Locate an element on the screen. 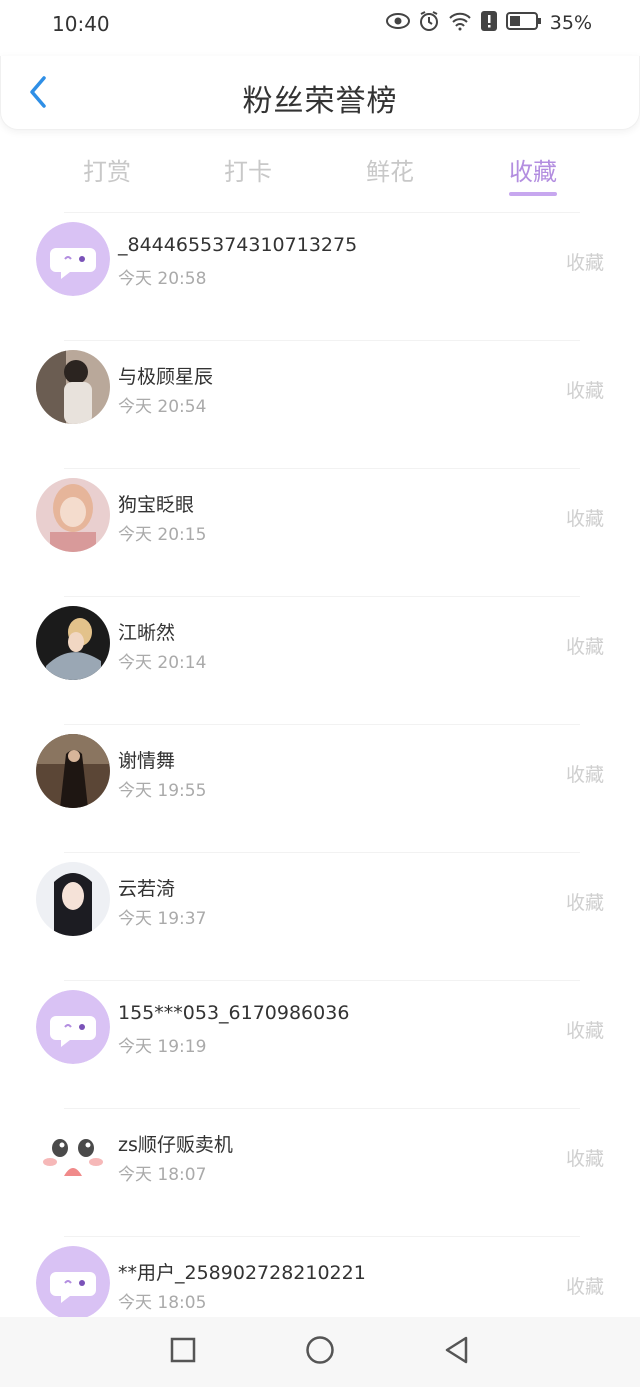 The width and height of the screenshot is (640, 1387). wifi-icon is located at coordinates (460, 23).